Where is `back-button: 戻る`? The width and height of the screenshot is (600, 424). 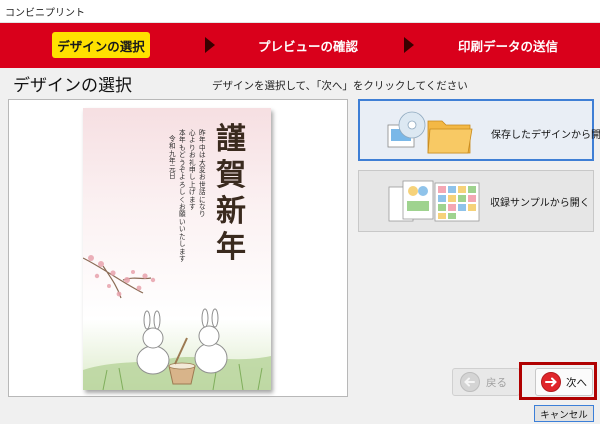
back-button: 戻る is located at coordinates (486, 382).